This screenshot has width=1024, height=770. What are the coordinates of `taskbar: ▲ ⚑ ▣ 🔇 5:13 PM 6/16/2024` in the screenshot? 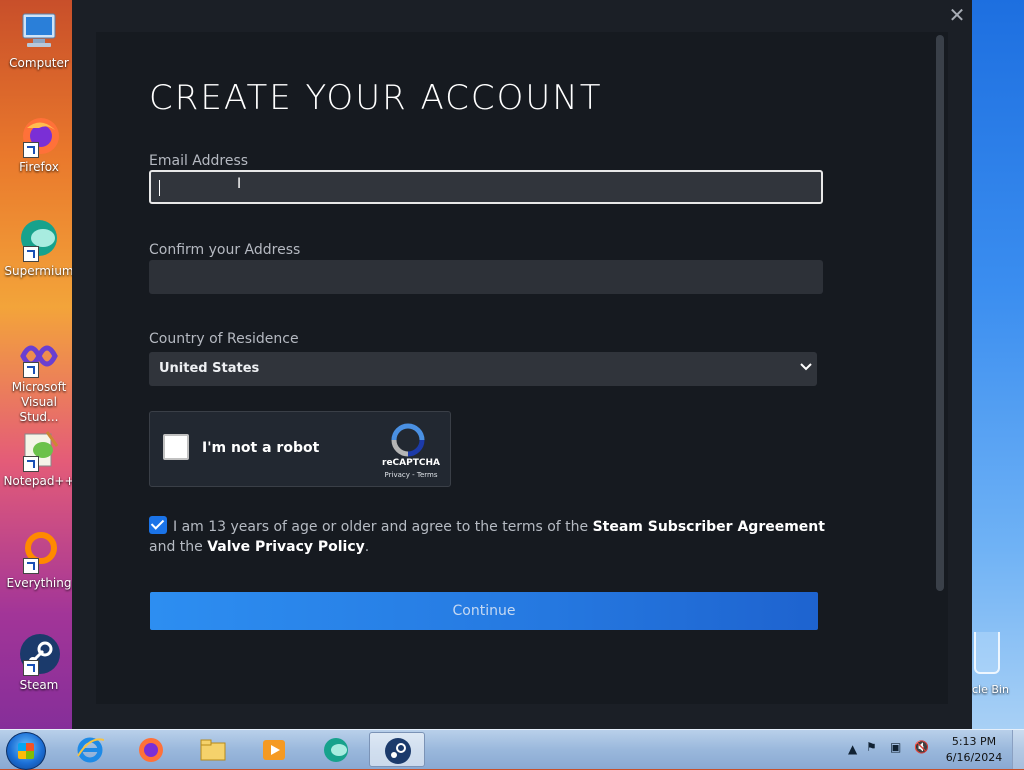 It's located at (512, 749).